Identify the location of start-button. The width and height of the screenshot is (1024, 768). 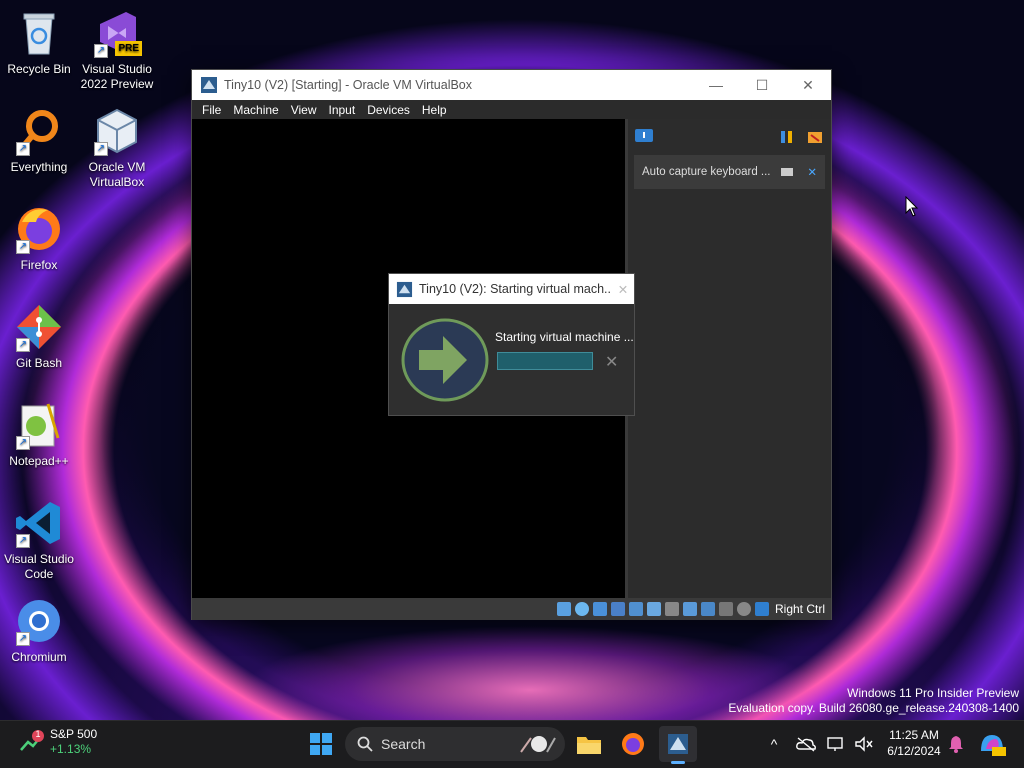
(321, 744).